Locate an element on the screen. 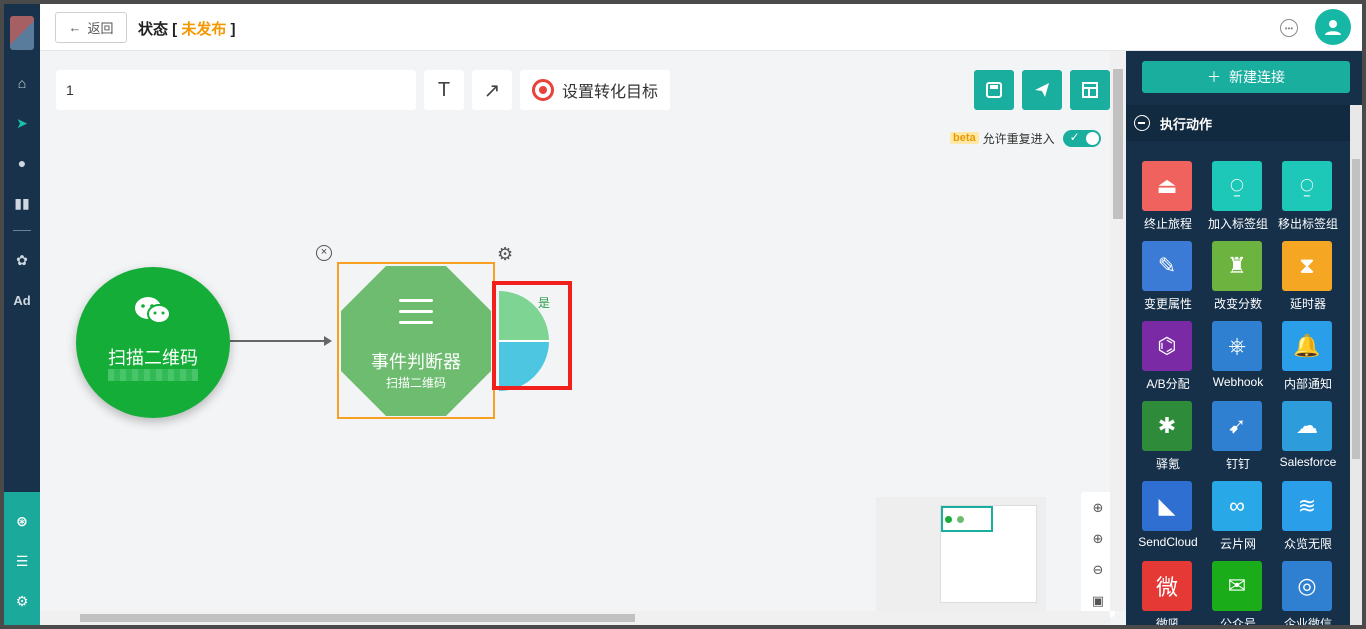  user-plus-icon: ⍜ is located at coordinates (1237, 186).